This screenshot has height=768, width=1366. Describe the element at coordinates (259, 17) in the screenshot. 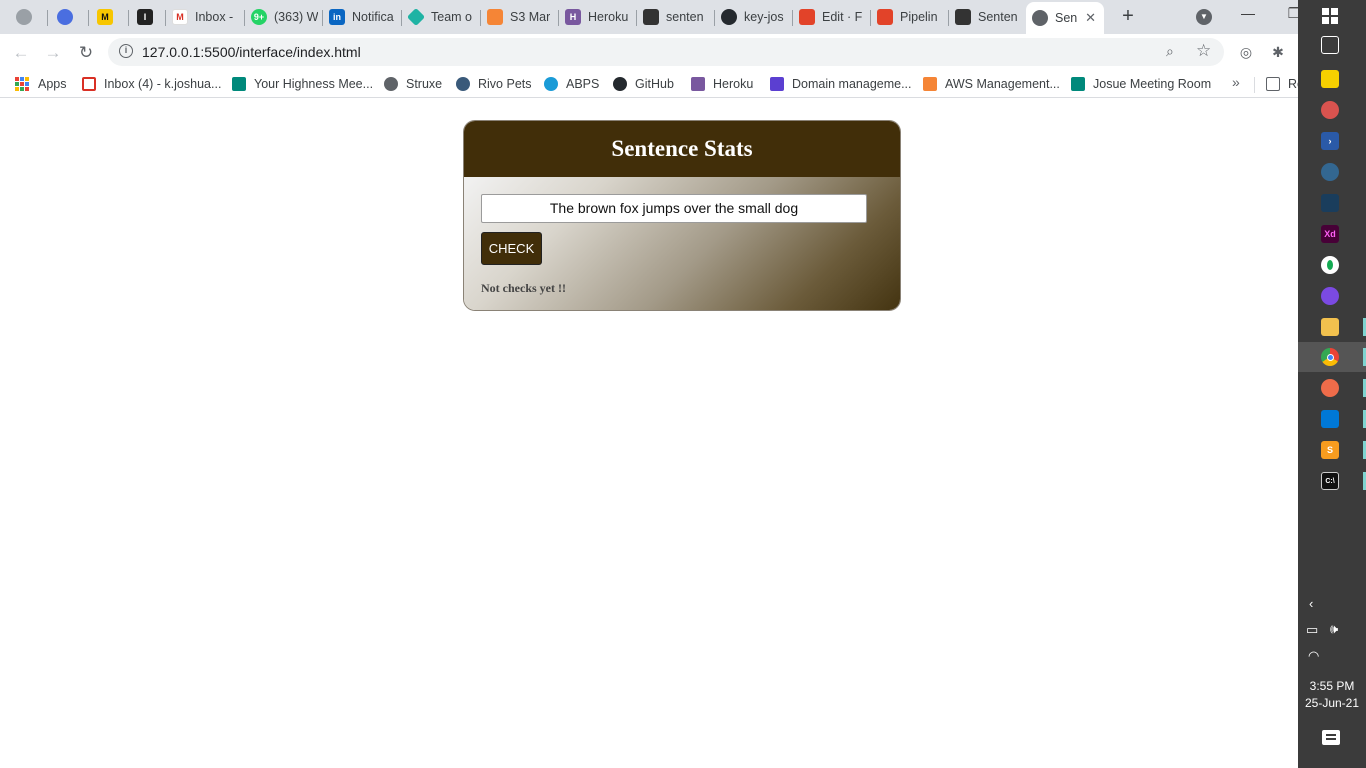

I see `whatsapp-icon: 9+` at that location.